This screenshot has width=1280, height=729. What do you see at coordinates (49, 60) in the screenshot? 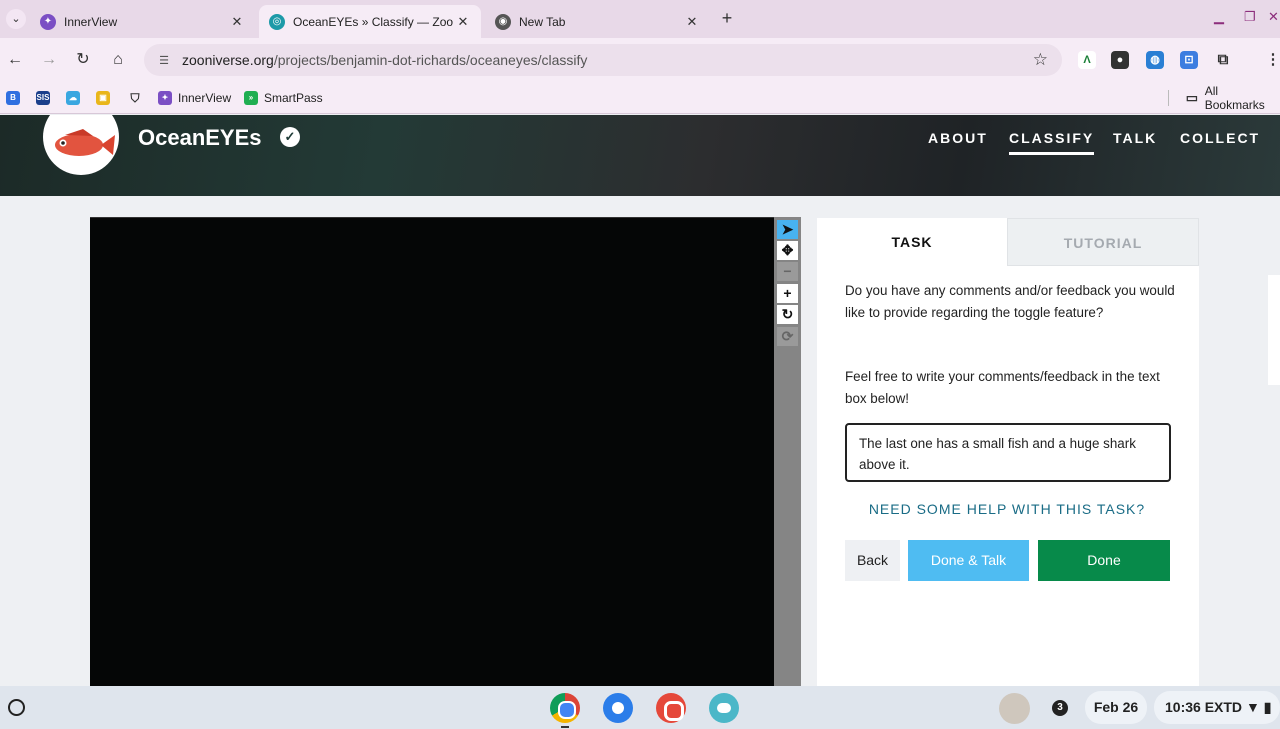
I see `forward-arrow-icon: →` at bounding box center [49, 60].